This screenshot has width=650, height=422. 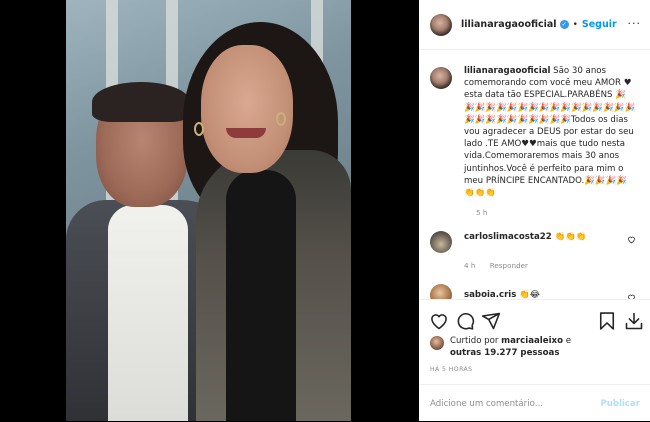 I want to click on comment-content: saboia.cris 👏😂, so click(x=502, y=294).